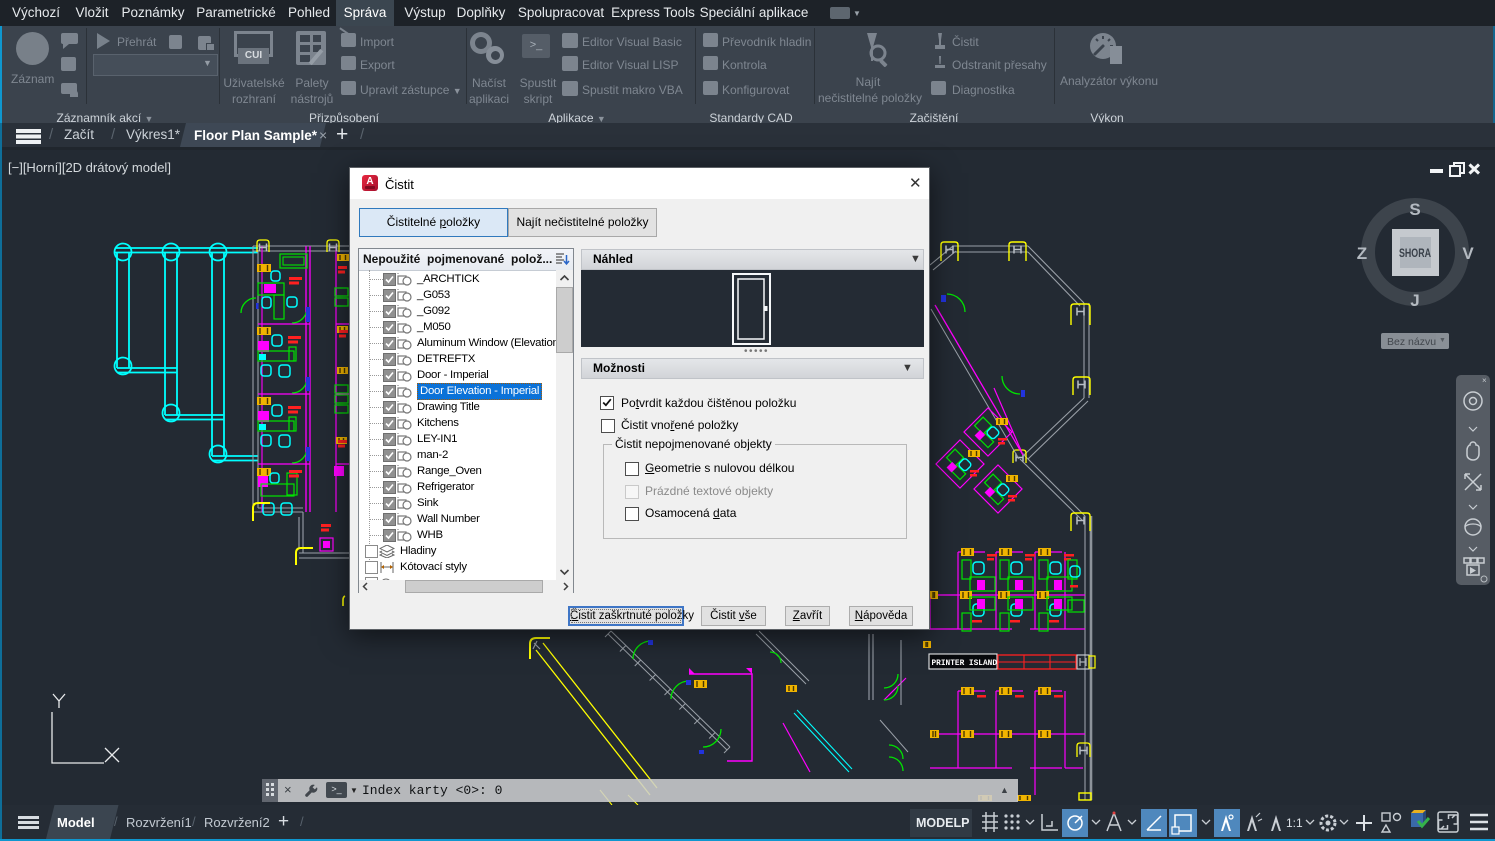  What do you see at coordinates (1414, 300) in the screenshot?
I see `svg-text: J` at bounding box center [1414, 300].